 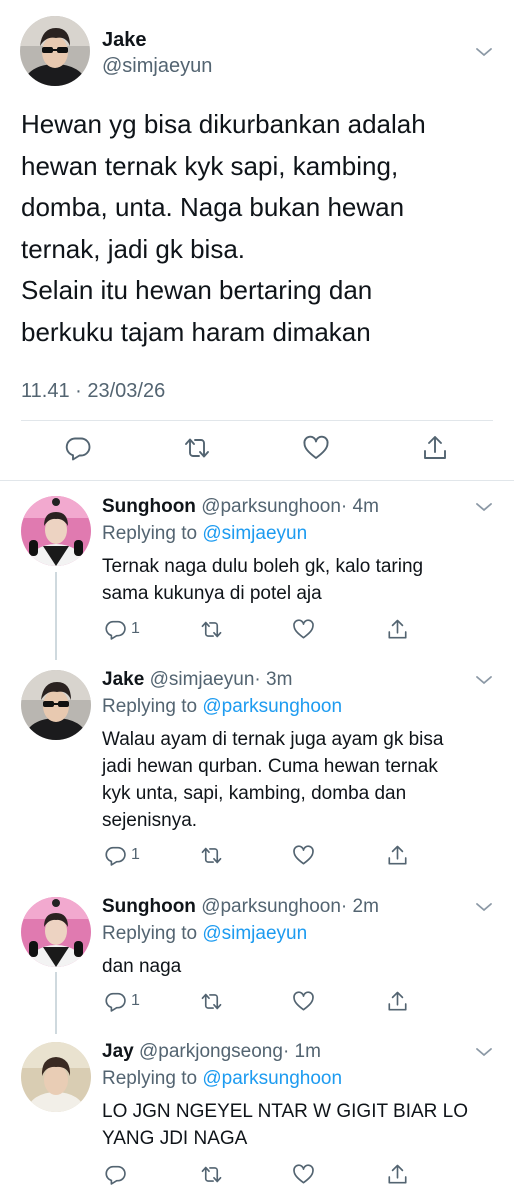 What do you see at coordinates (157, 66) in the screenshot?
I see `author-handle: @simjaeyun` at bounding box center [157, 66].